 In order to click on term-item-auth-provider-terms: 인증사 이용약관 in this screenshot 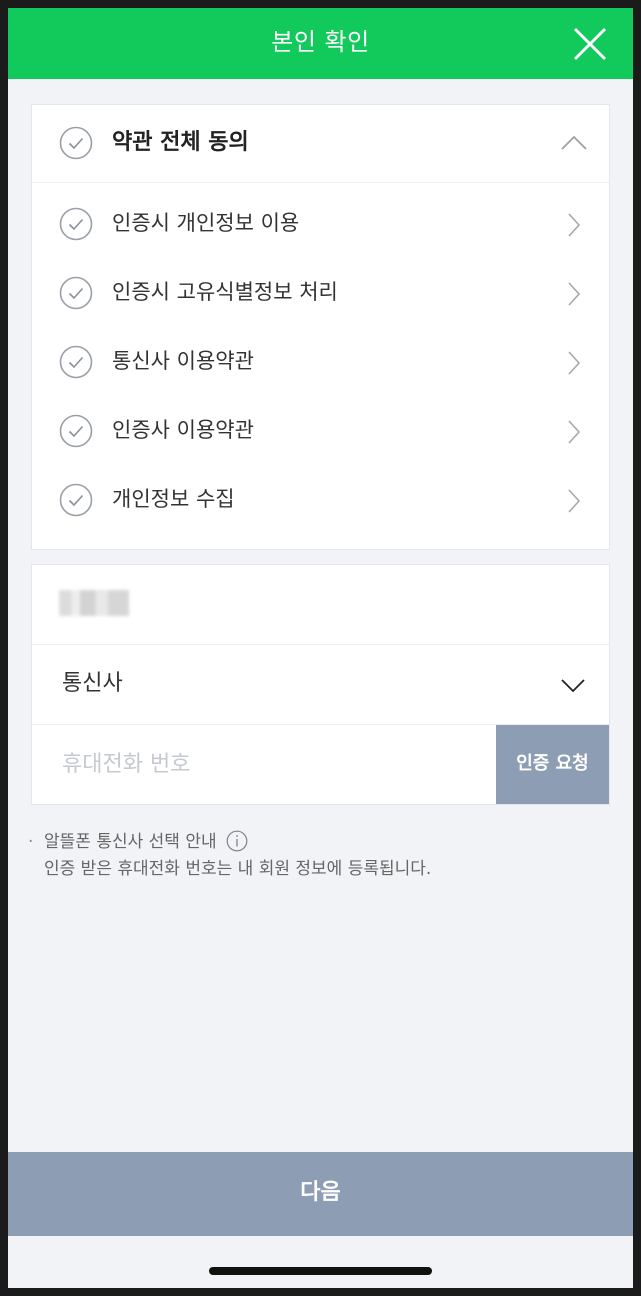, I will do `click(320, 424)`.